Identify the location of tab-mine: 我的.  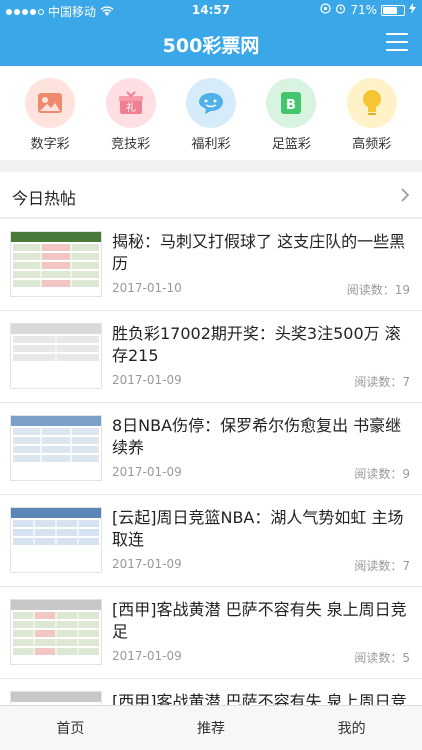
(351, 728).